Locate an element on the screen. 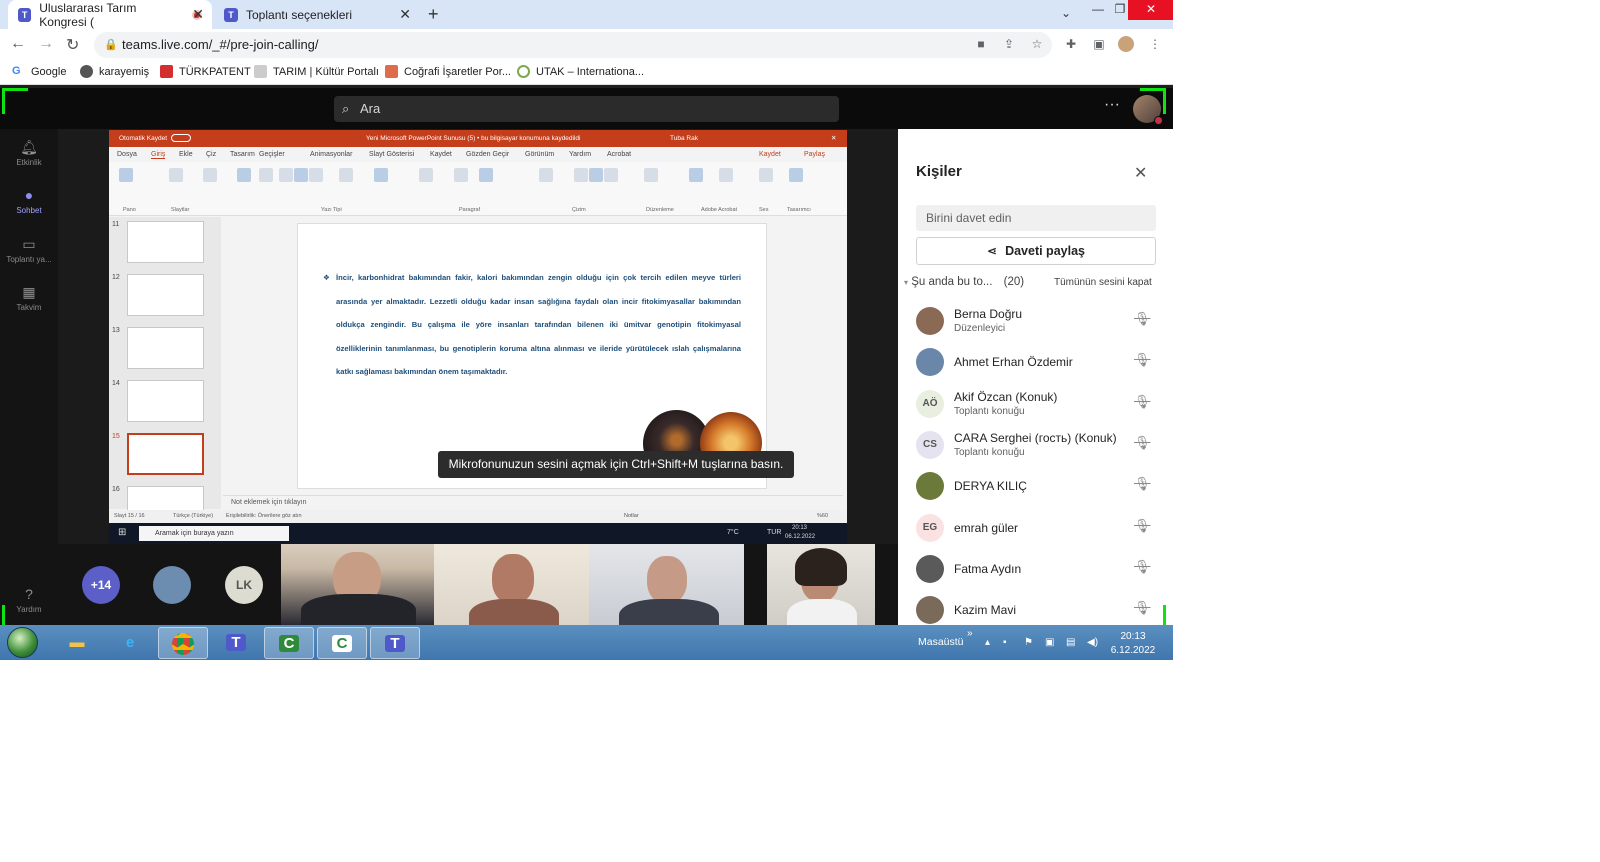 Image resolution: width=1600 pixels, height=862 pixels. bookmark-karayemis: karayemiş is located at coordinates (114, 71).